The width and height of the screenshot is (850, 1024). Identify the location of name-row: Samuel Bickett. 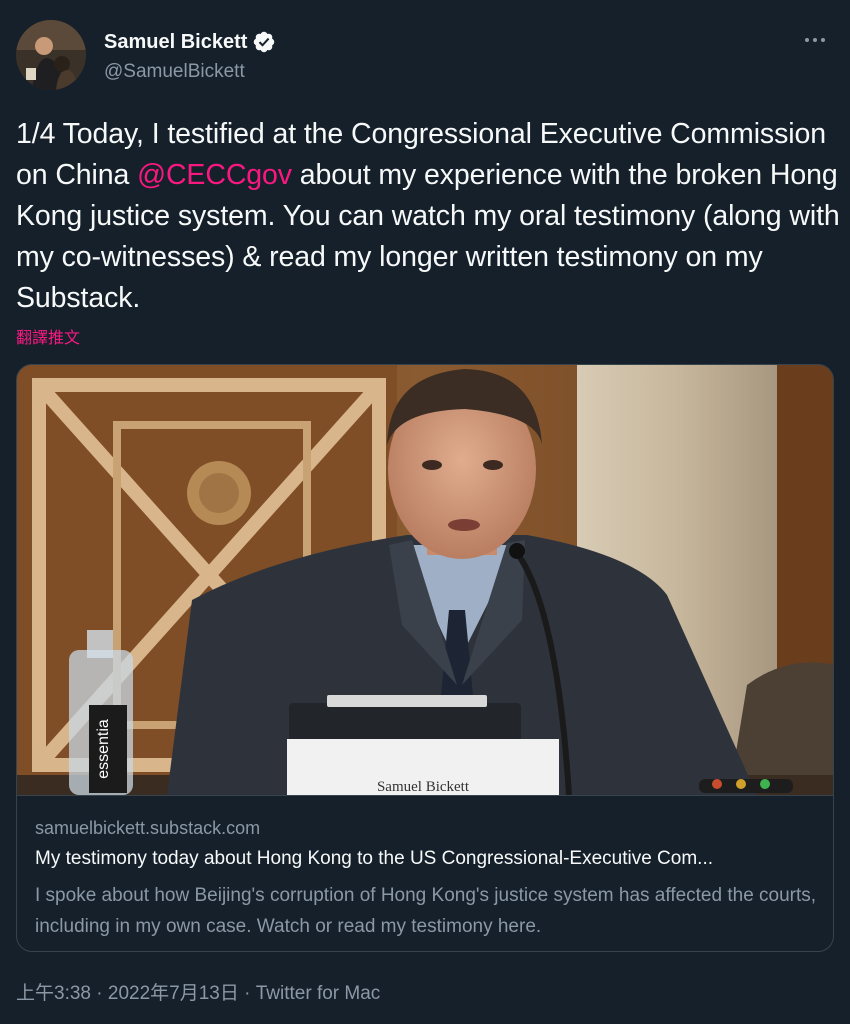
(190, 42).